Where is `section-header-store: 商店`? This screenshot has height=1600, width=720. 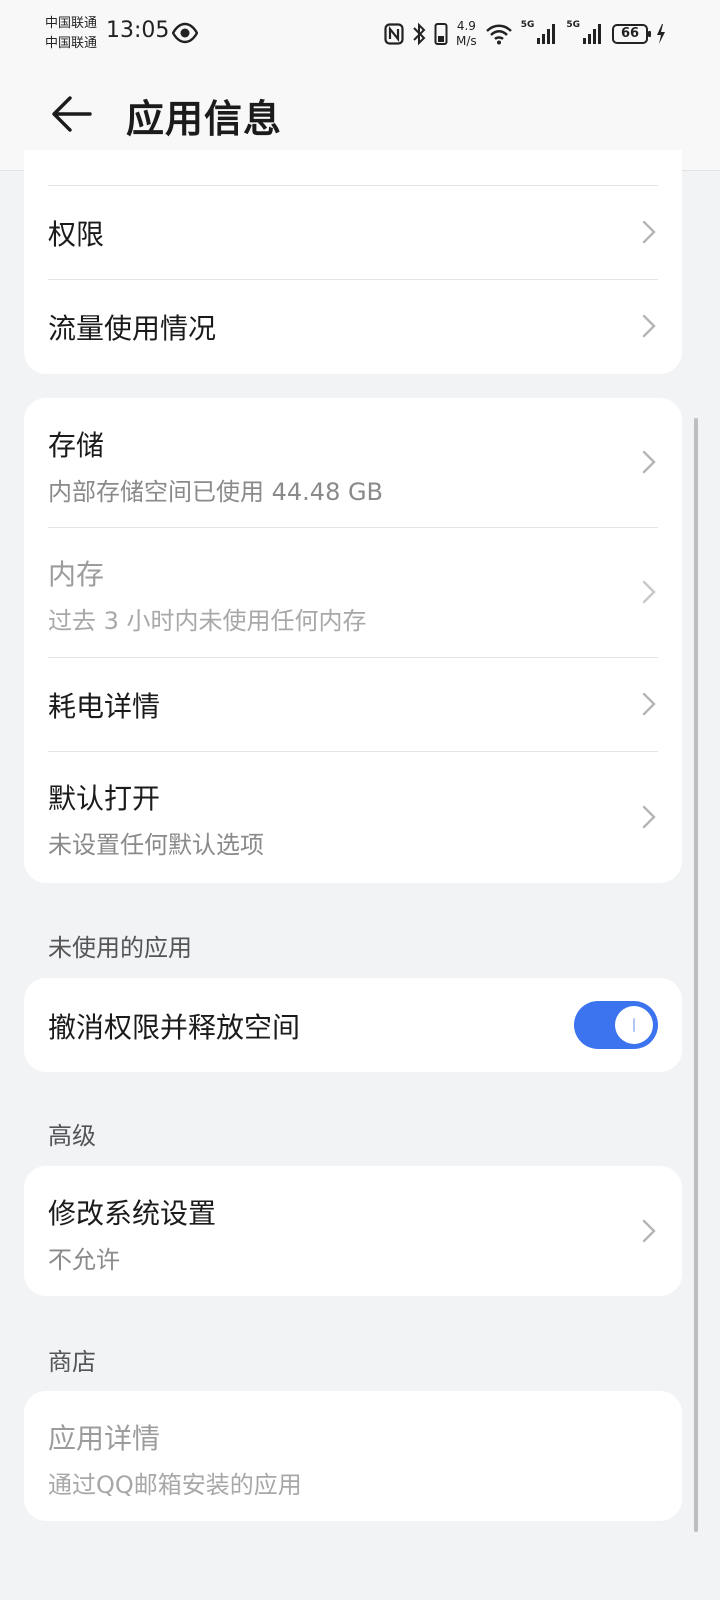 section-header-store: 商店 is located at coordinates (72, 1362).